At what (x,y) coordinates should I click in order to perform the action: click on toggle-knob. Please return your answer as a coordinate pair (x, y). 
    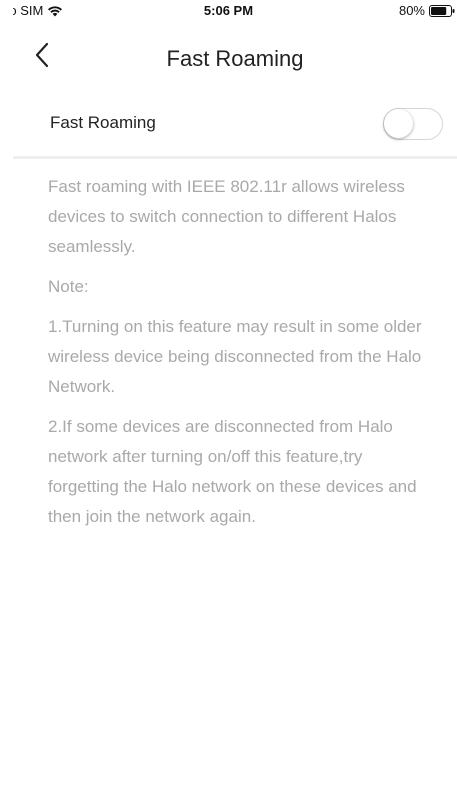
    Looking at the image, I should click on (398, 123).